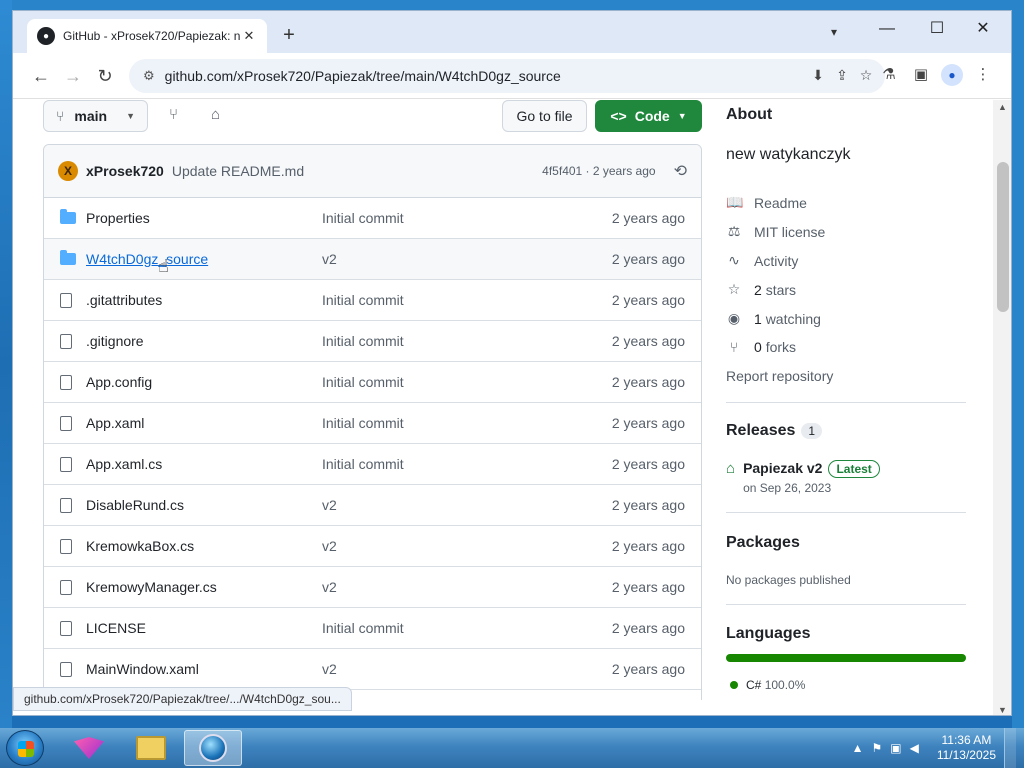  I want to click on history-icon: ⟲, so click(680, 171).